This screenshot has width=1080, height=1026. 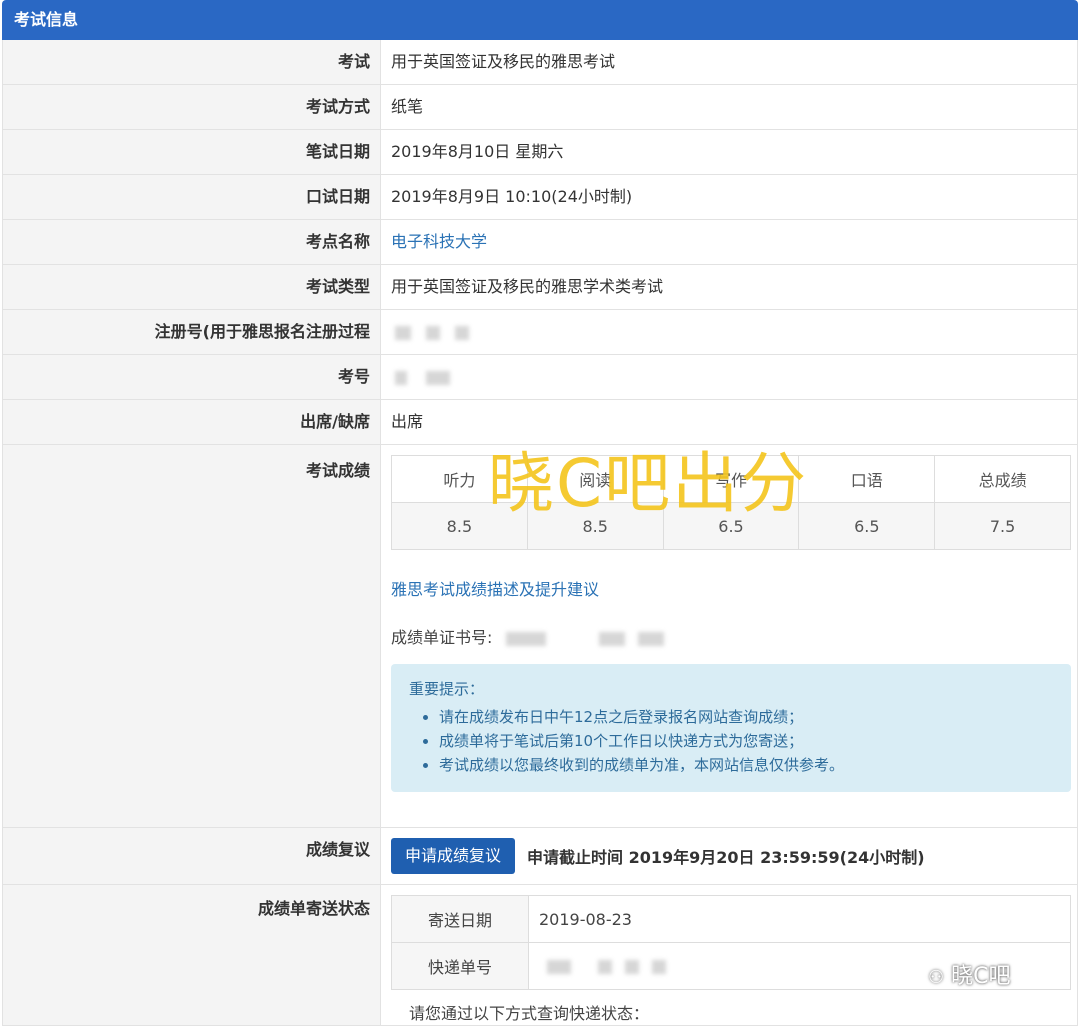 What do you see at coordinates (192, 955) in the screenshot?
I see `field-label: 成绩单寄送状态` at bounding box center [192, 955].